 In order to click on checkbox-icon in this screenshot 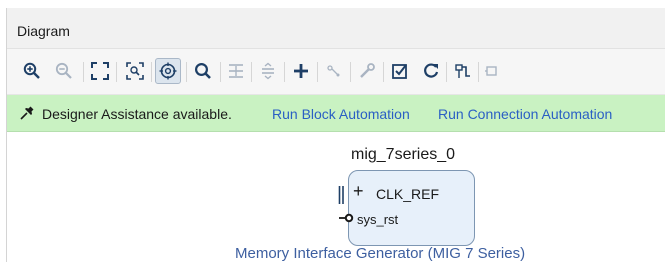, I will do `click(399, 71)`.